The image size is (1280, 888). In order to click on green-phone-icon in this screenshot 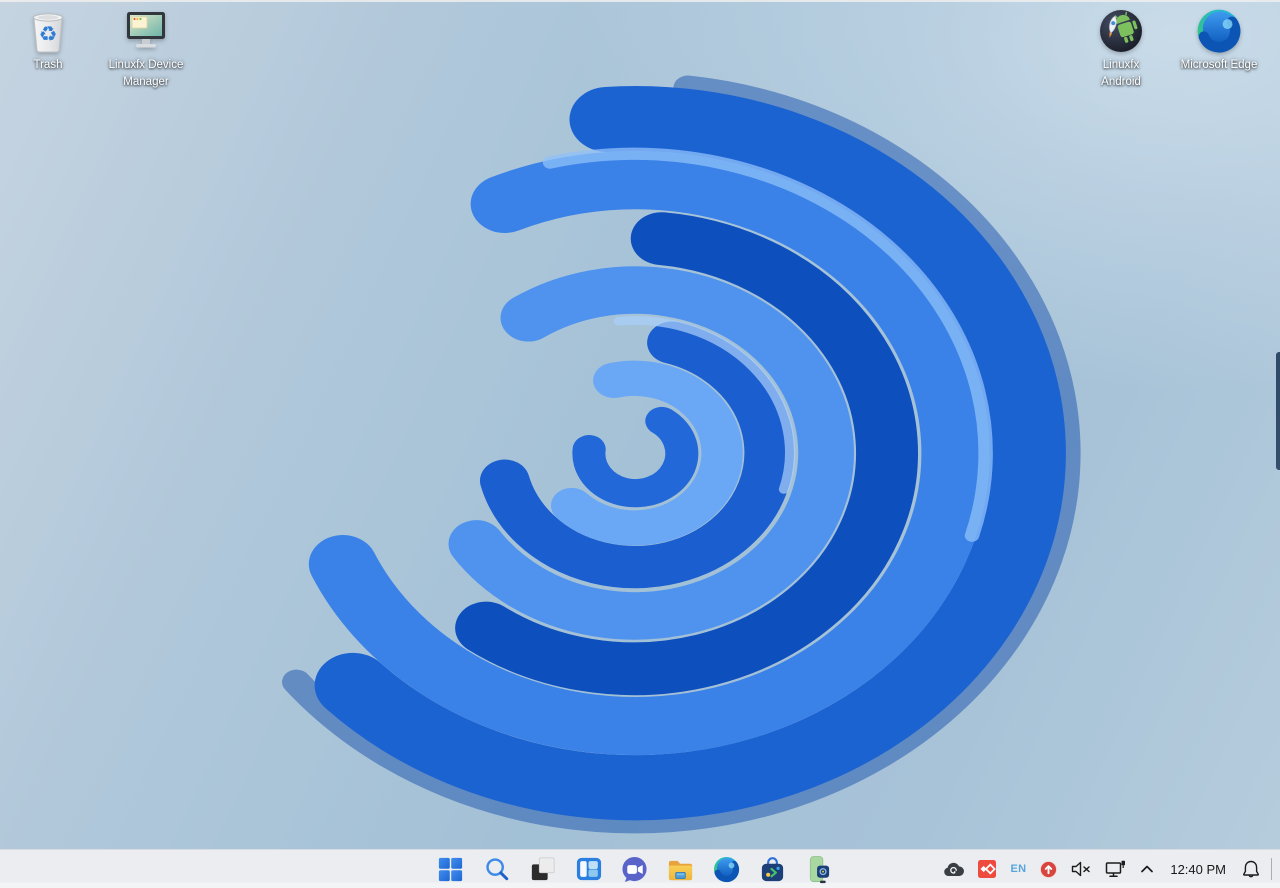, I will do `click(819, 869)`.